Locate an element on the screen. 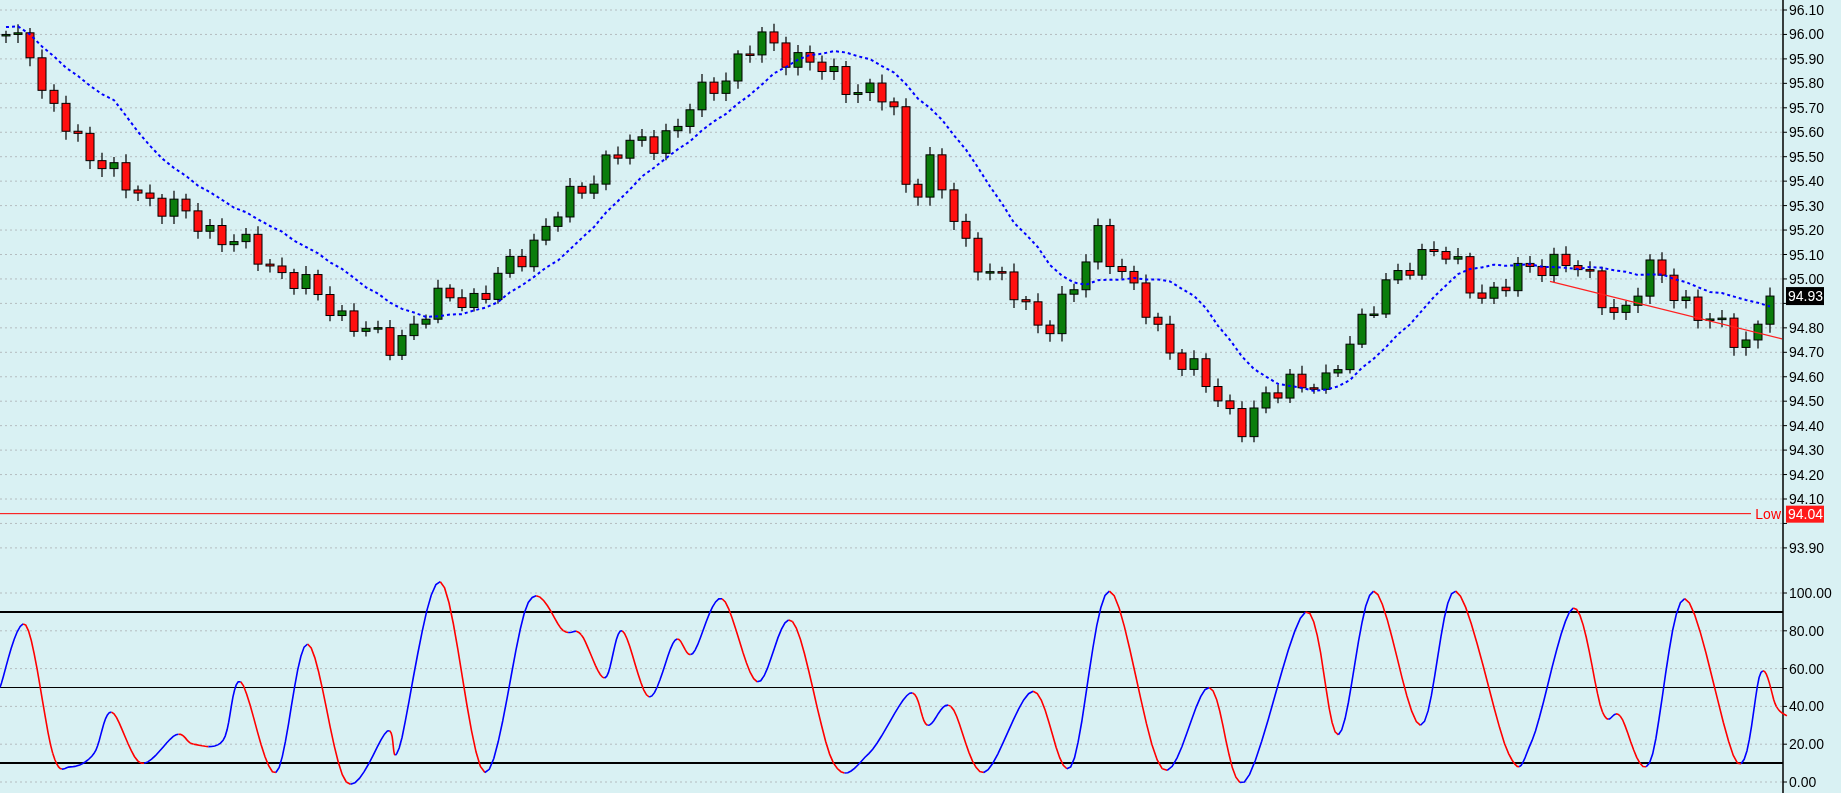 The height and width of the screenshot is (793, 1841). price-axis-label: 96.10 is located at coordinates (1807, 10).